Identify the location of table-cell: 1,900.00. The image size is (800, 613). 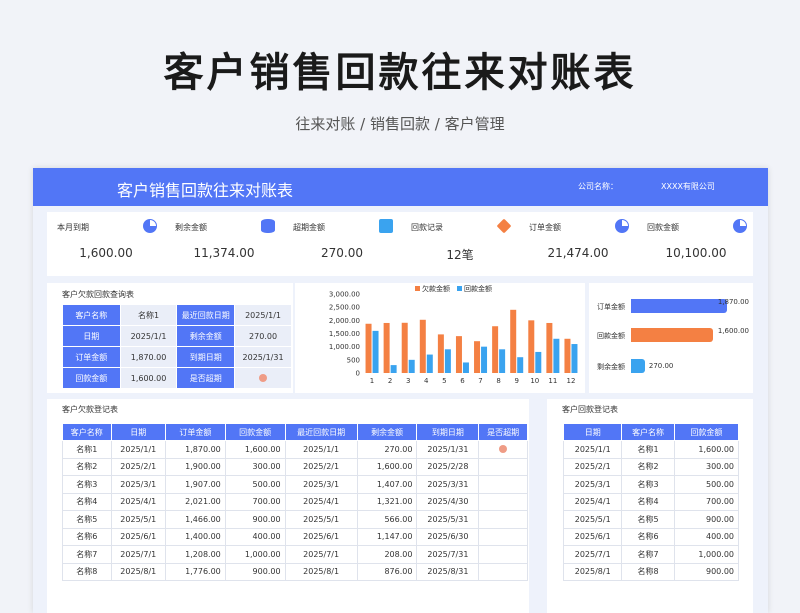
(195, 466).